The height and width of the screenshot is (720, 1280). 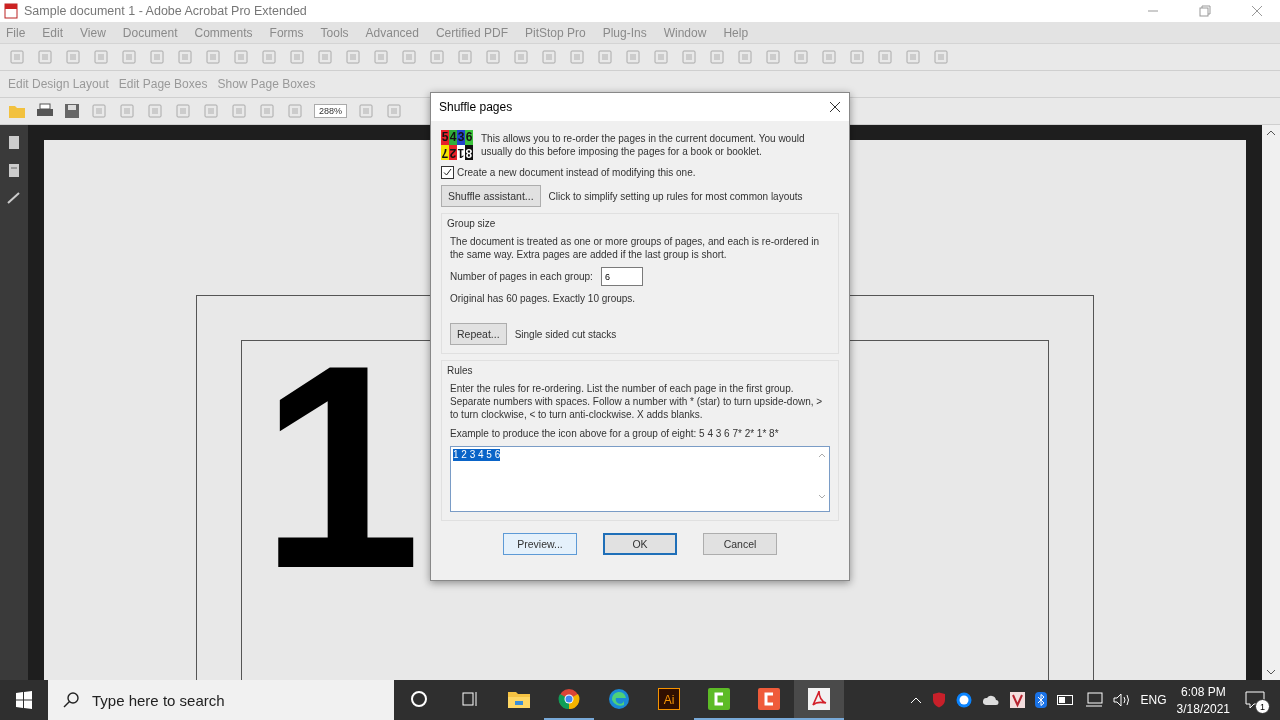 What do you see at coordinates (14, 198) in the screenshot?
I see `signature-icon` at bounding box center [14, 198].